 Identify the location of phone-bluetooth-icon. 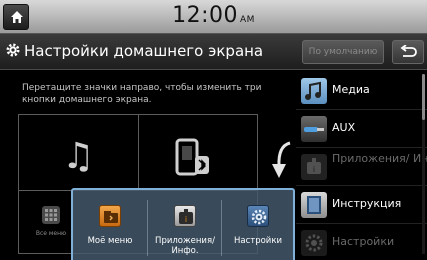
(196, 160).